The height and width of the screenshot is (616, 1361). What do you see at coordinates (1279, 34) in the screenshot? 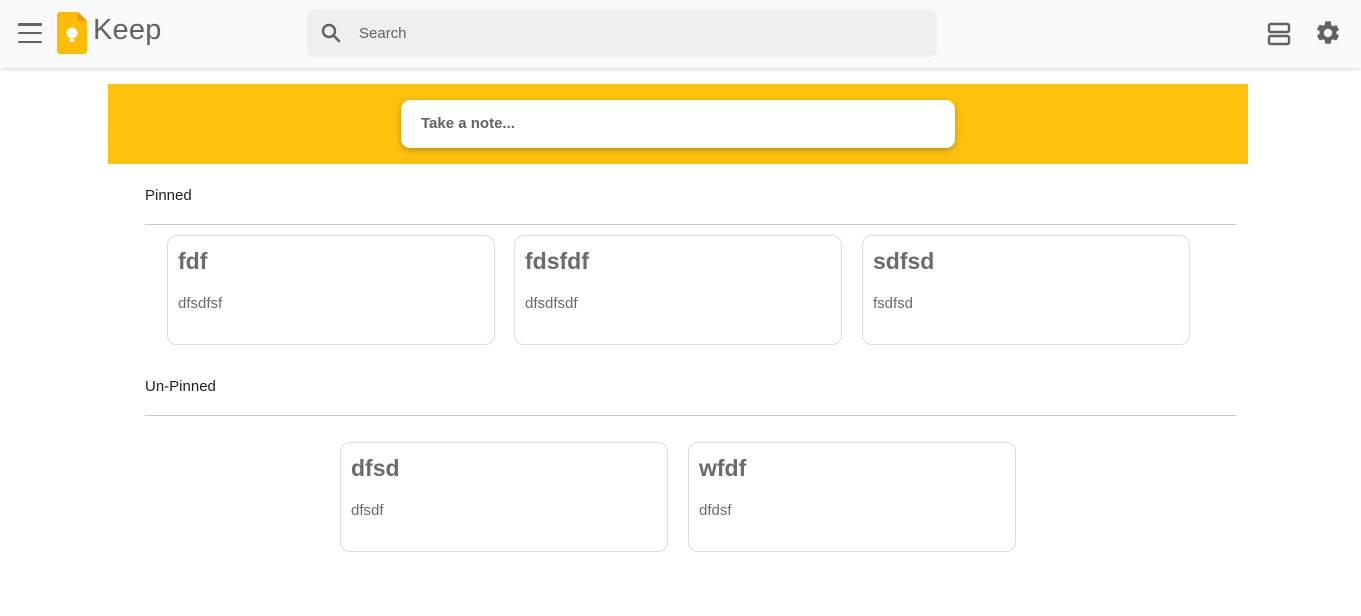
I see `list-view-icon` at bounding box center [1279, 34].